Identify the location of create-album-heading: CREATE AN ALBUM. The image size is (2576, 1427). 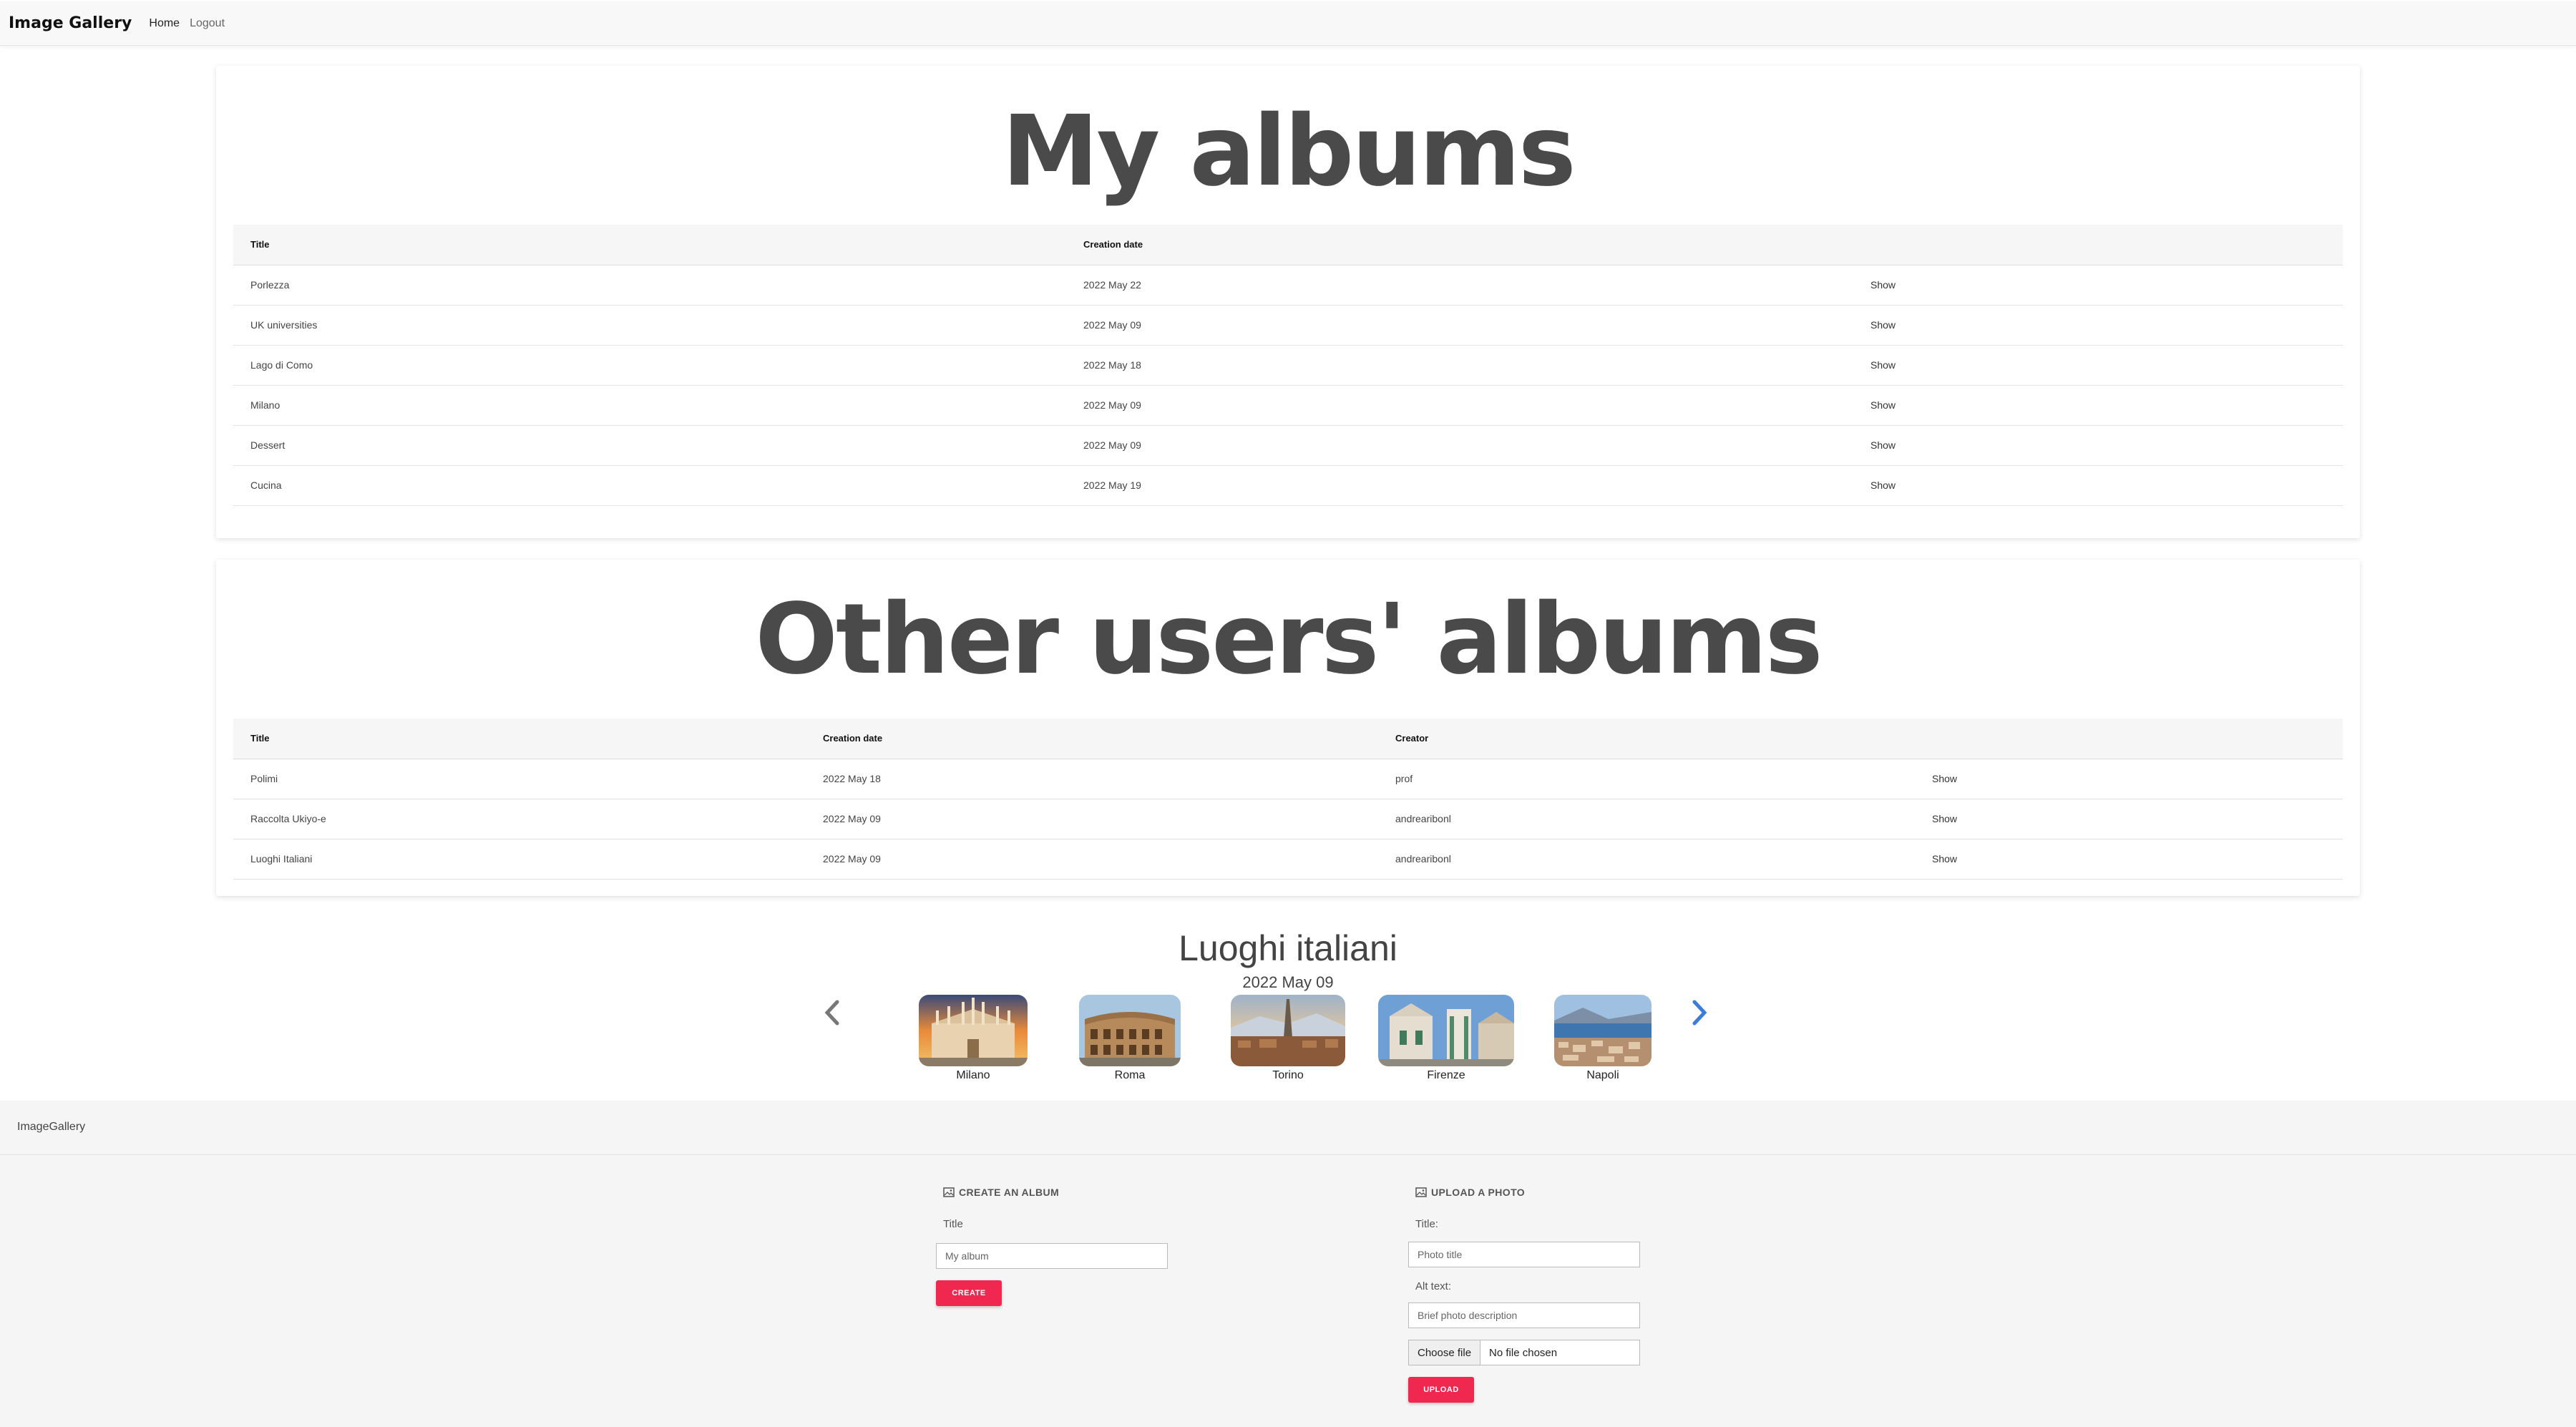
(1055, 1192).